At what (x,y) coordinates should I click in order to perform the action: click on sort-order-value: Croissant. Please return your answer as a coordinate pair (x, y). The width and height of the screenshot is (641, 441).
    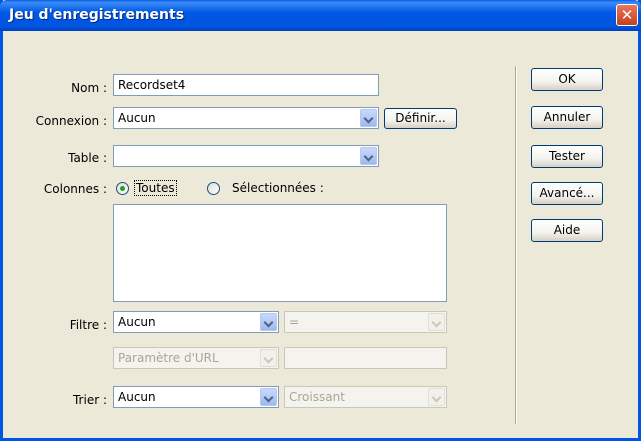
    Looking at the image, I should click on (317, 397).